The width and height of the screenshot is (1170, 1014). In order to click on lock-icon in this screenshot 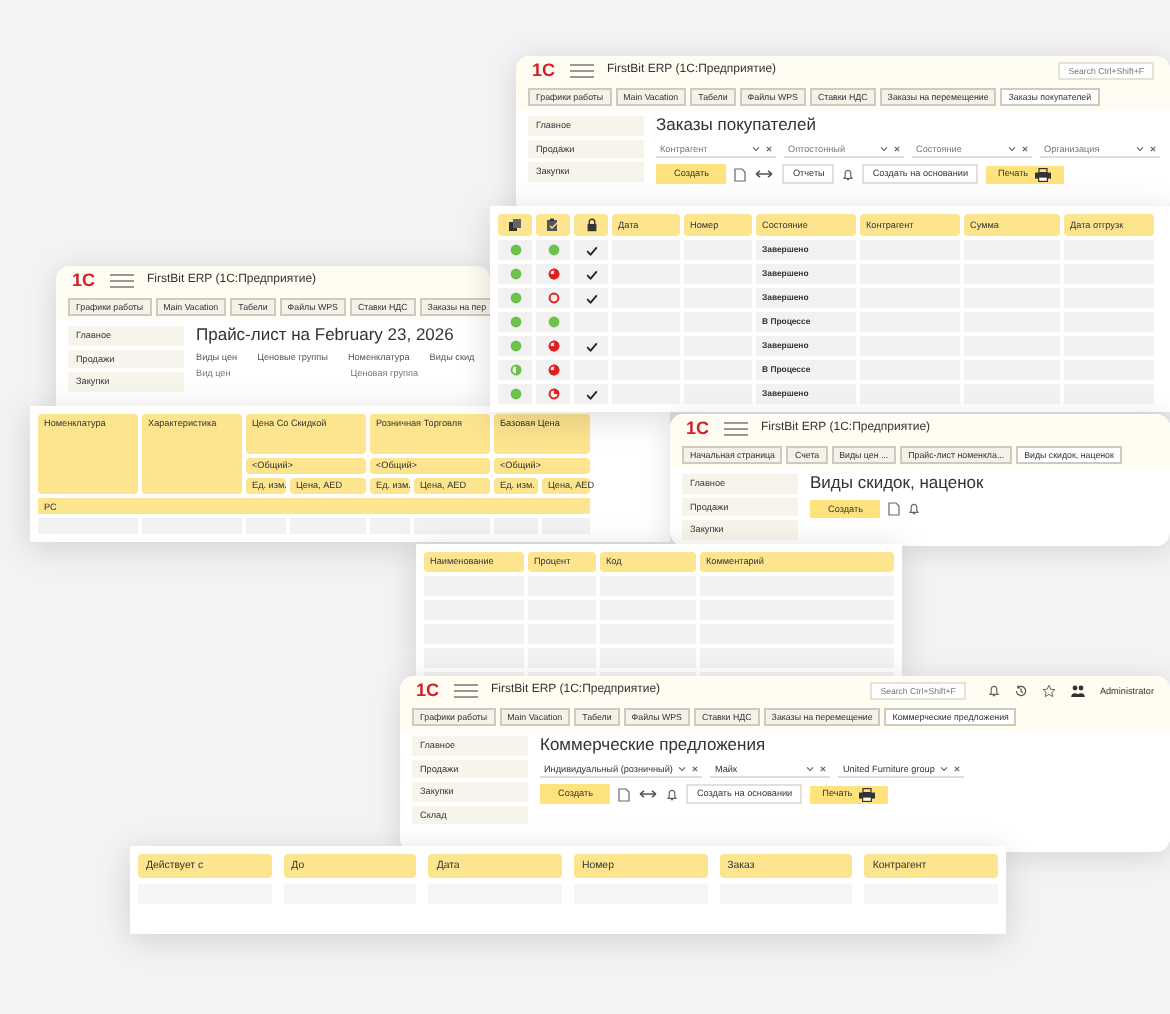, I will do `click(591, 225)`.